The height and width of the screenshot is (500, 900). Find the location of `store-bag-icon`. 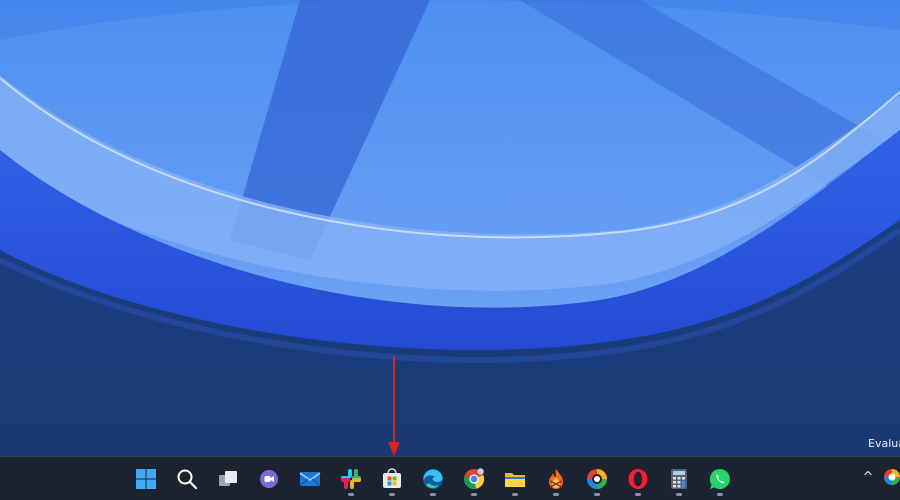

store-bag-icon is located at coordinates (392, 478).